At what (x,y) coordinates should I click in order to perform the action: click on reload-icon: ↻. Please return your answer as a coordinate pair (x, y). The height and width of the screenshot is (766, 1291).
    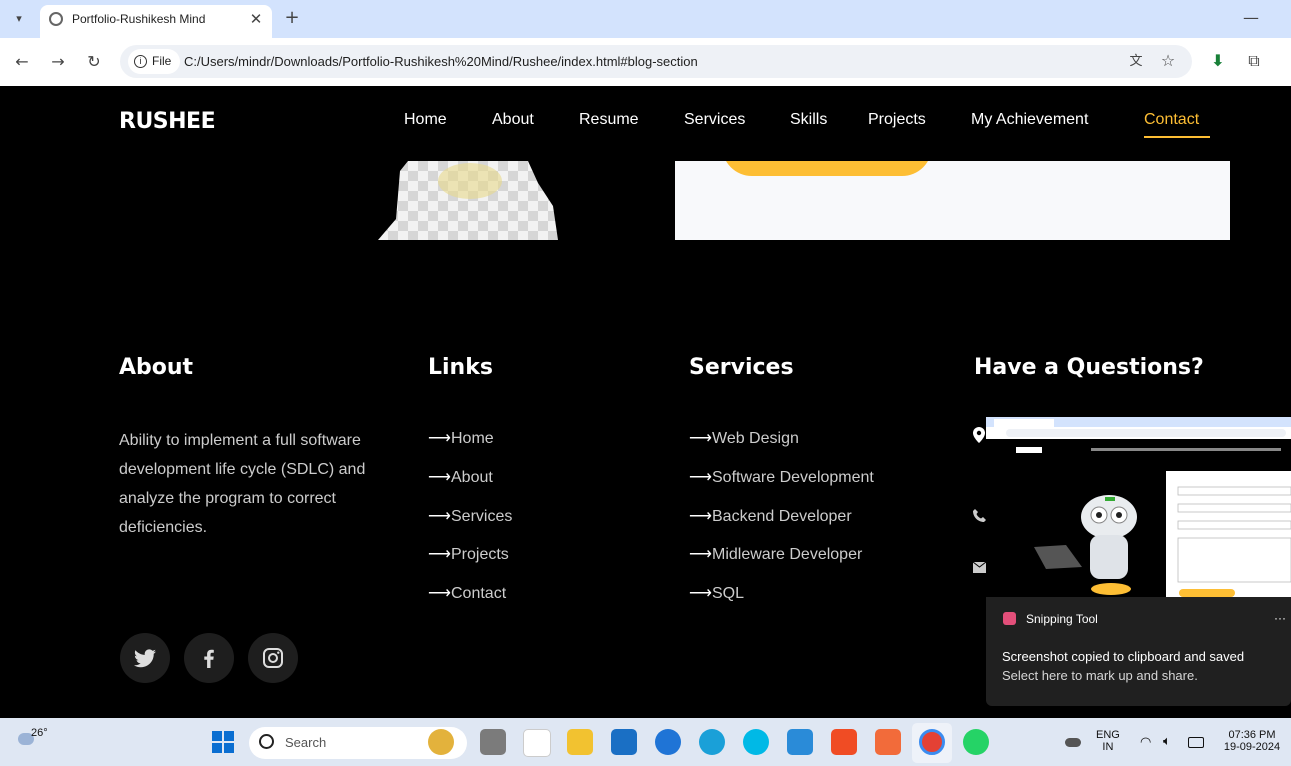
    Looking at the image, I should click on (94, 62).